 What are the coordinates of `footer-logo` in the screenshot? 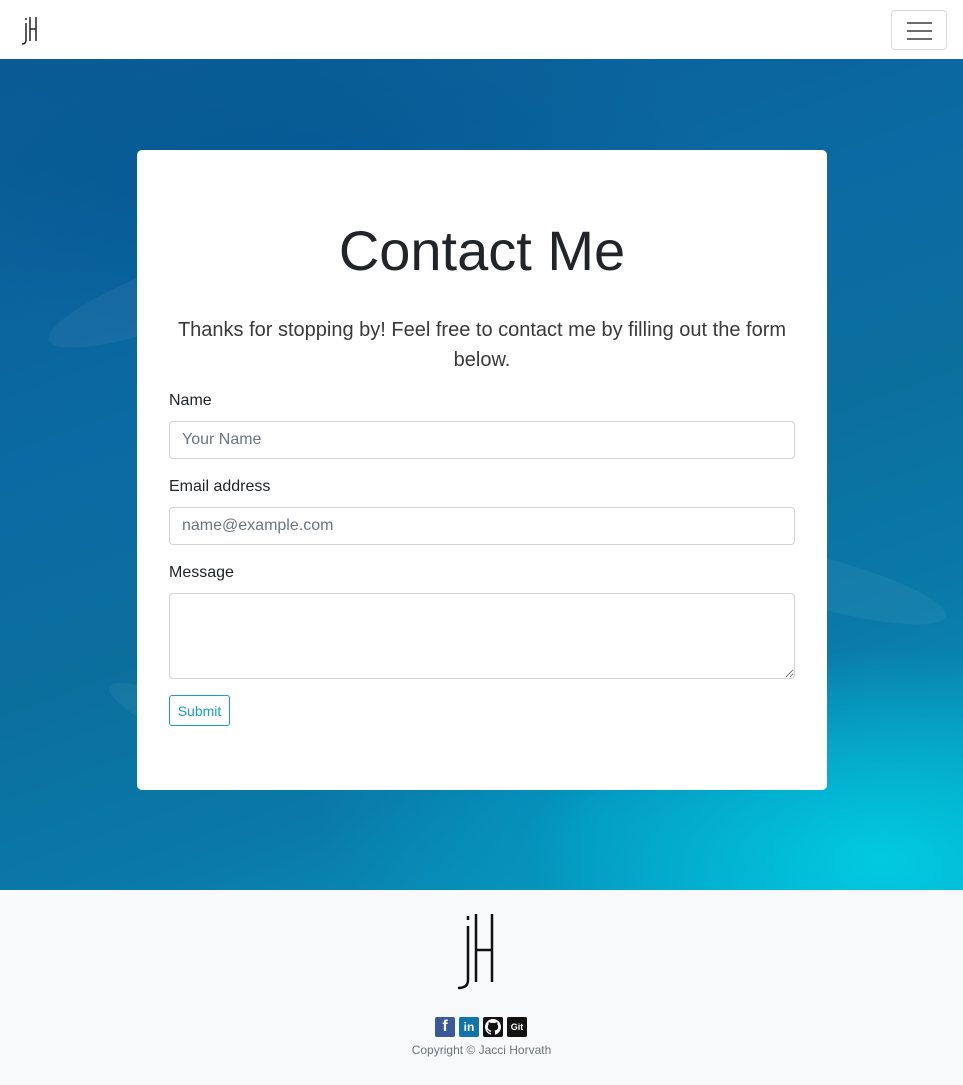 It's located at (475, 952).